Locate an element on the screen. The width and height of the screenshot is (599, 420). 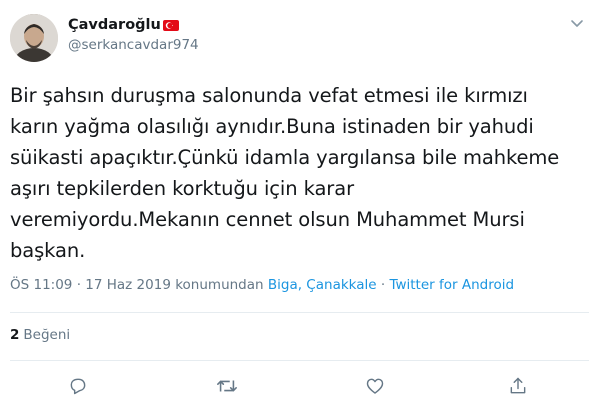
retweet-button is located at coordinates (227, 386).